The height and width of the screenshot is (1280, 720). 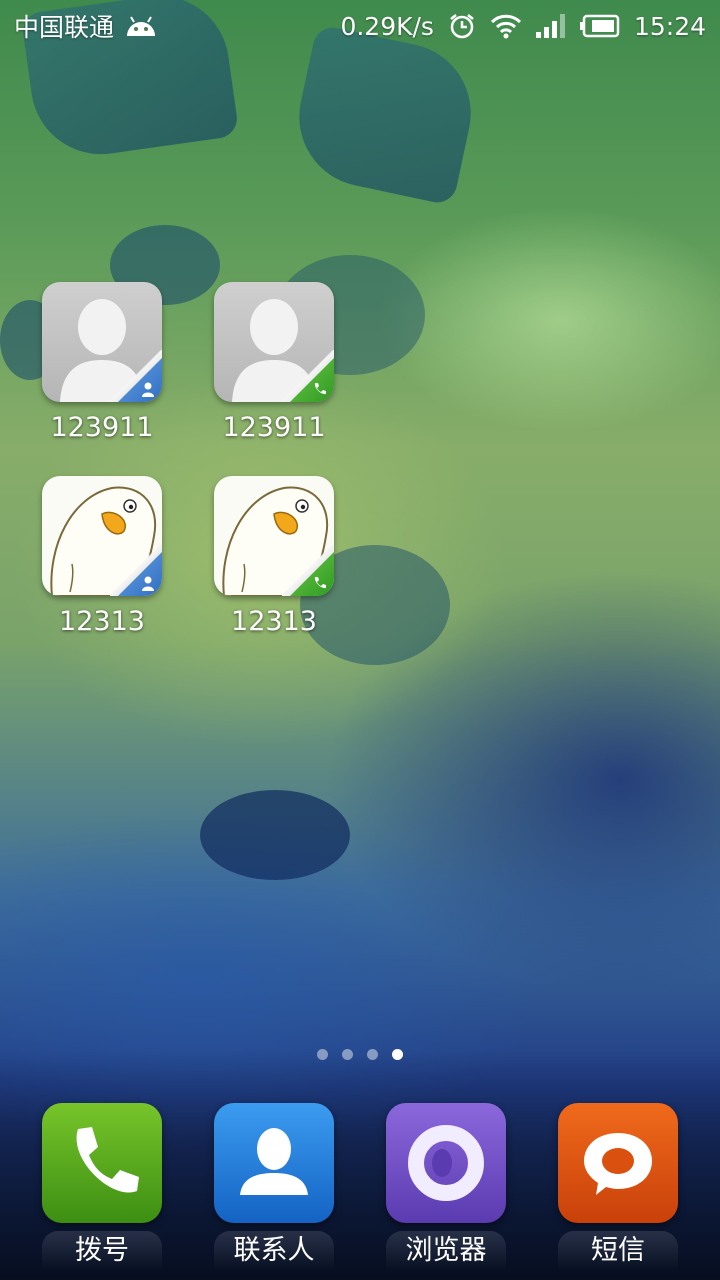 What do you see at coordinates (274, 1251) in the screenshot?
I see `dock-label: 联系人` at bounding box center [274, 1251].